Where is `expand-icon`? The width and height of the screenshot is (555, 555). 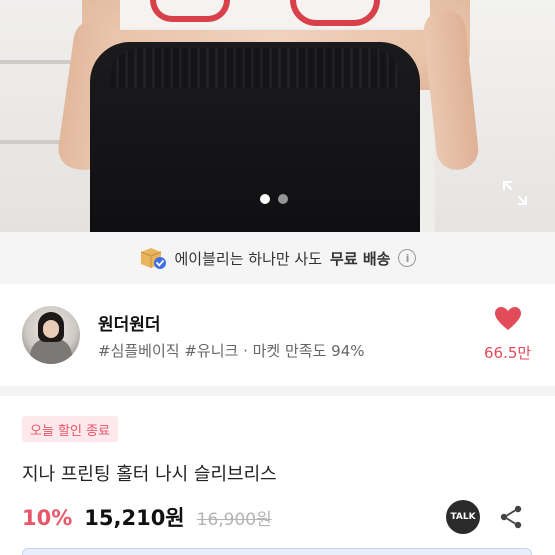
expand-icon is located at coordinates (515, 193).